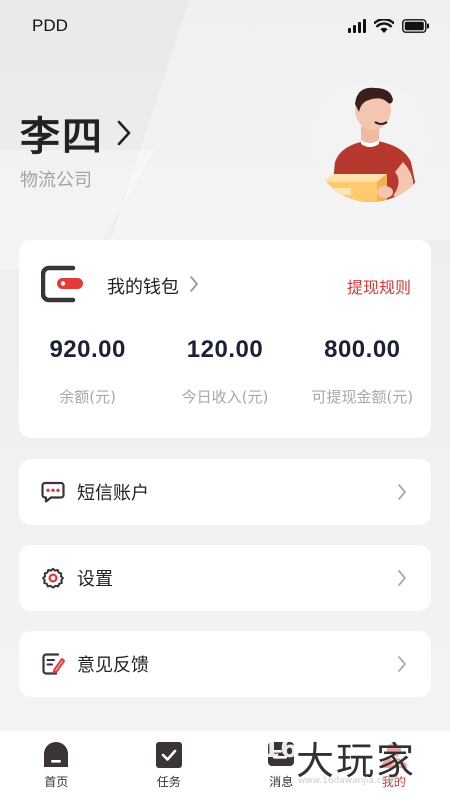  I want to click on wallet-header: 我的钱包, so click(119, 286).